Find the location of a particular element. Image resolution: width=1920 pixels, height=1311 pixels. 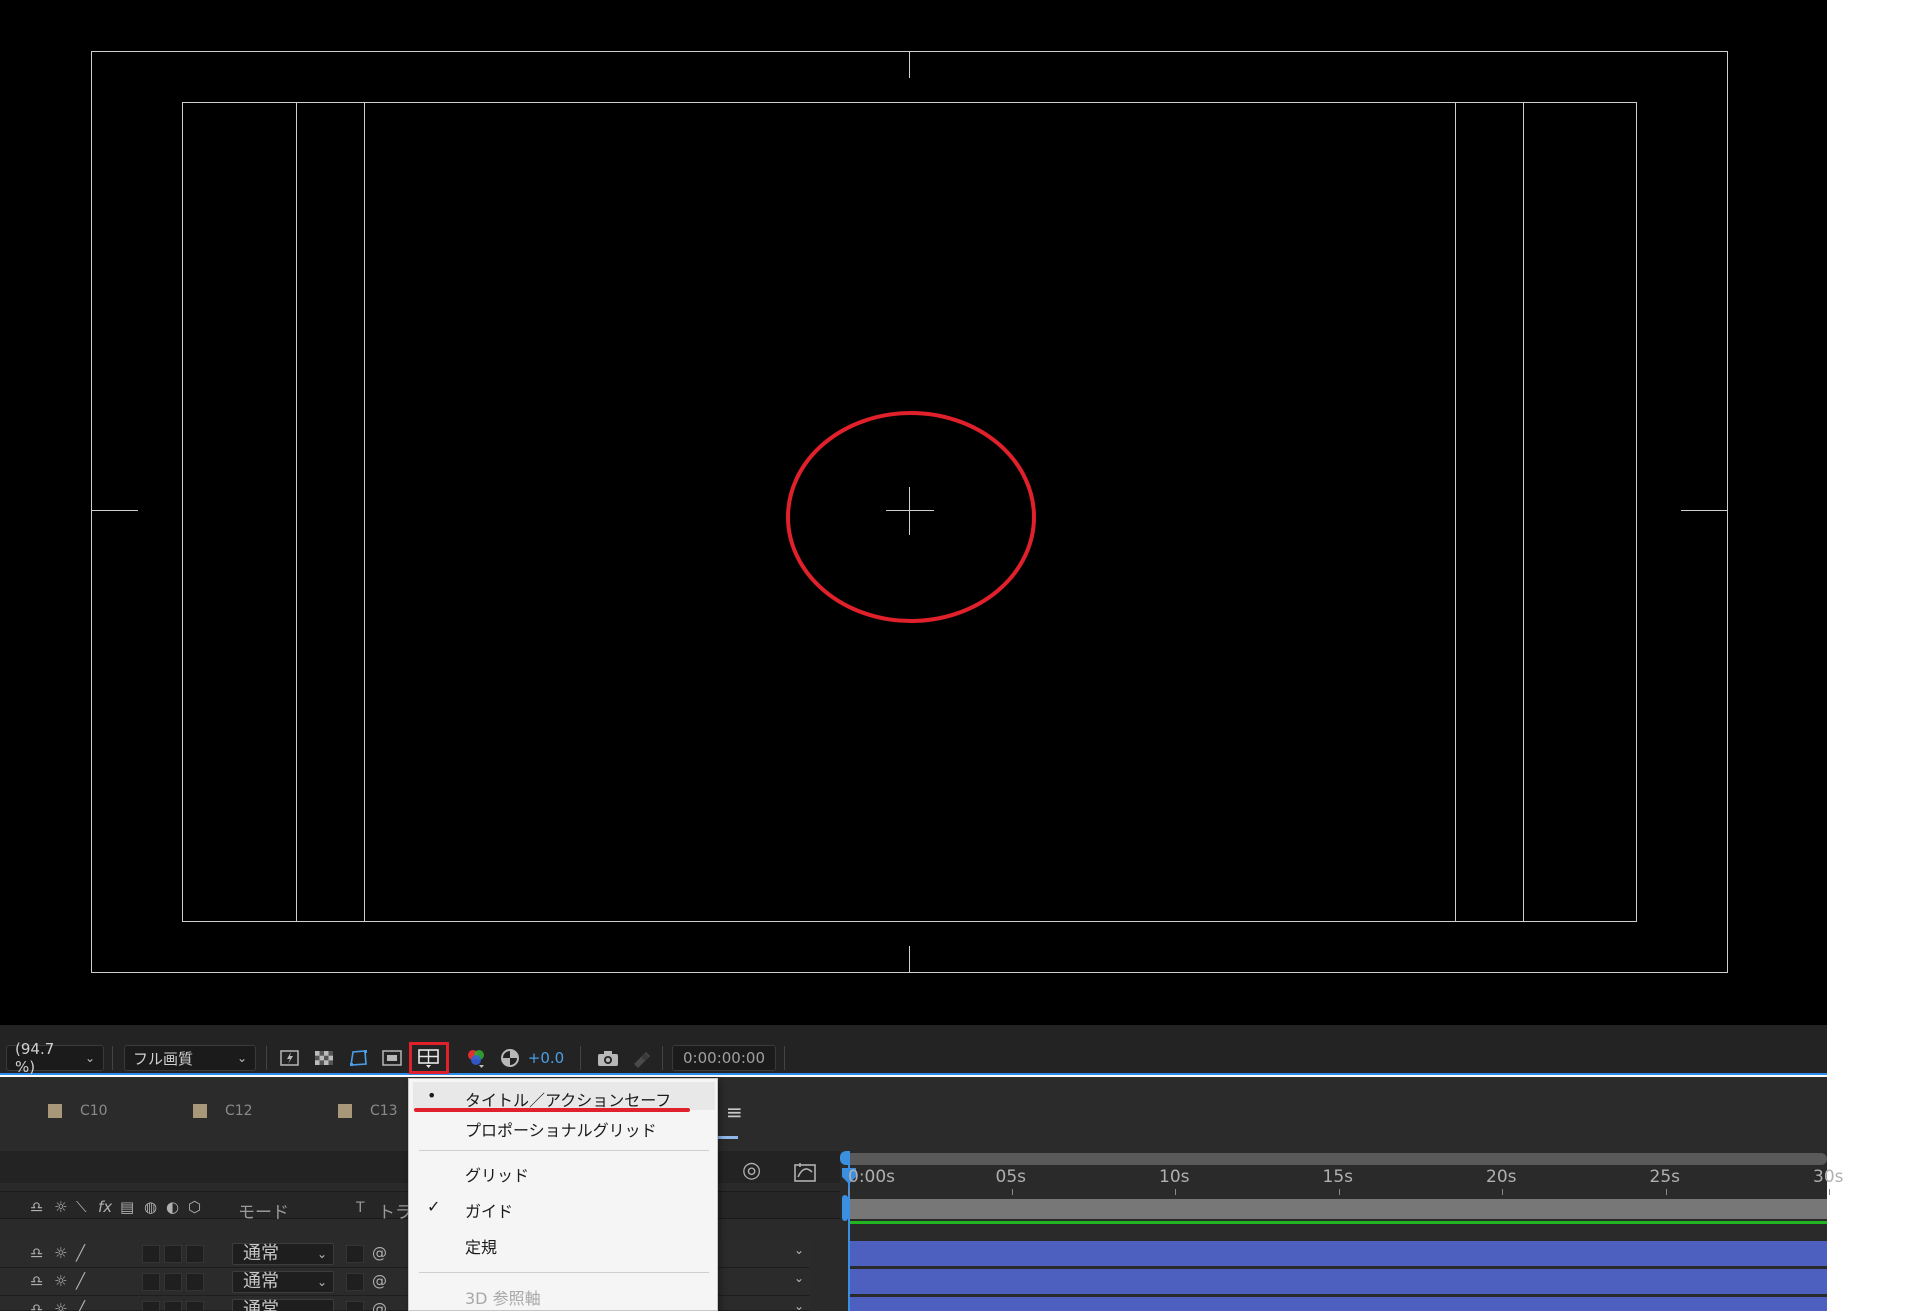

highlight-underline is located at coordinates (552, 1110).